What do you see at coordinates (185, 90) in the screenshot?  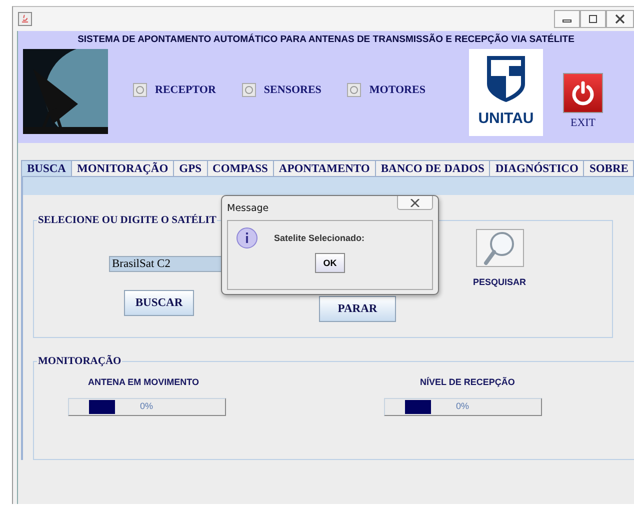 I see `indicator-label: RECEPTOR` at bounding box center [185, 90].